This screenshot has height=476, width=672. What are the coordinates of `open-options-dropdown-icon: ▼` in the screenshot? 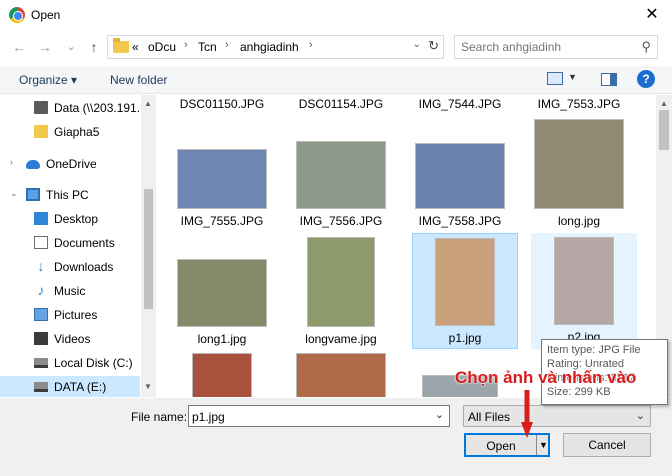 It's located at (543, 445).